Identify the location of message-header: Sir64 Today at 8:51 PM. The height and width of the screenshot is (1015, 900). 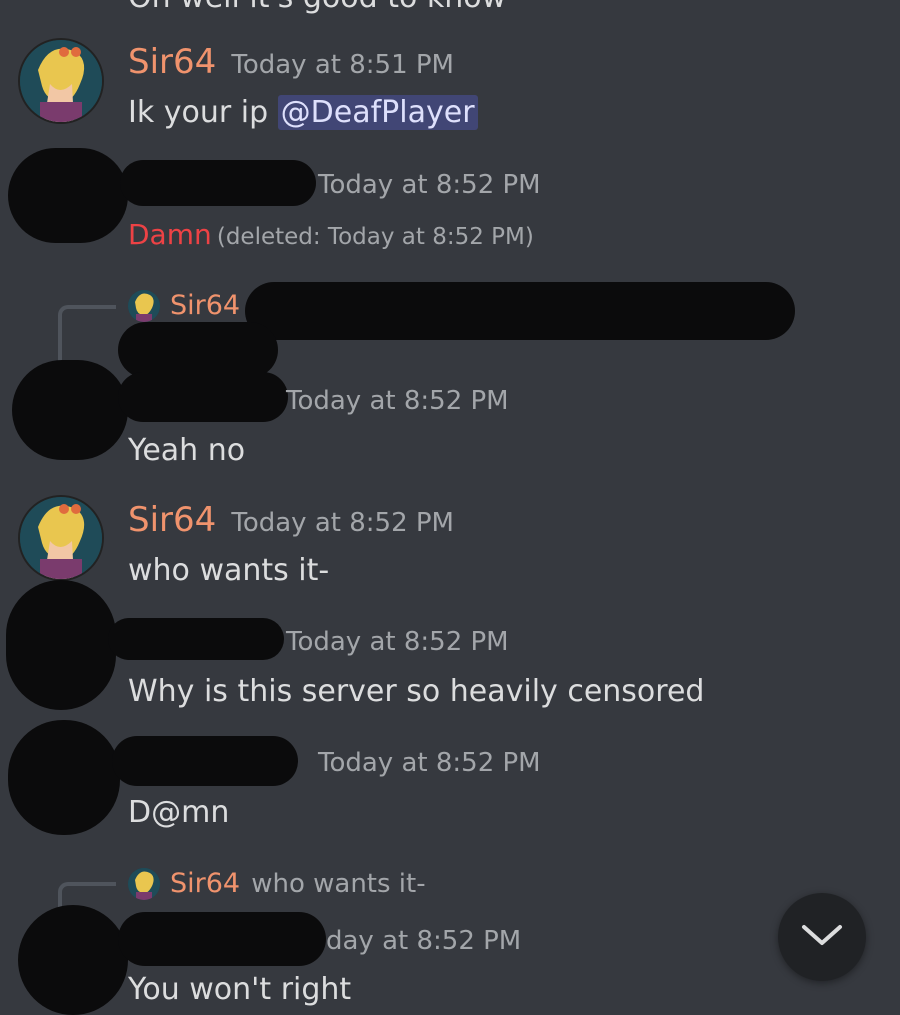
(291, 62).